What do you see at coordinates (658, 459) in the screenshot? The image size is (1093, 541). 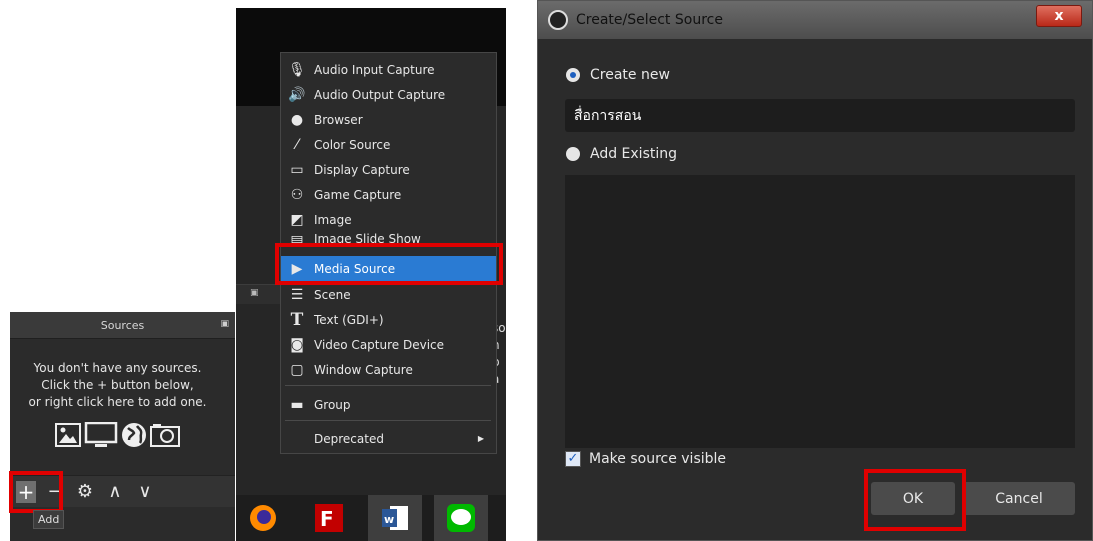 I see `make-visible-label: Make source visible` at bounding box center [658, 459].